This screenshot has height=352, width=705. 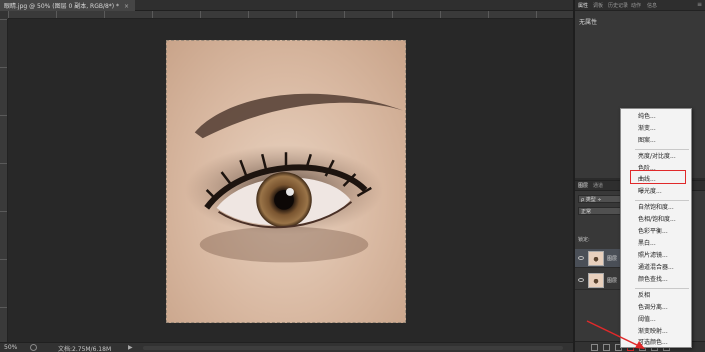 I want to click on tab-actions: 动作, so click(x=636, y=5).